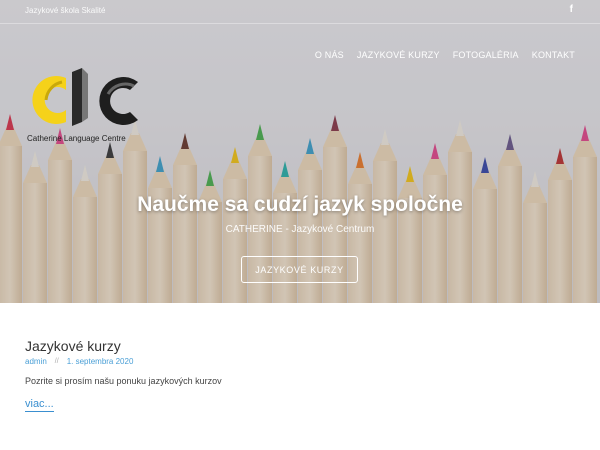  Describe the element at coordinates (36, 361) in the screenshot. I see `post-author: admin` at that location.